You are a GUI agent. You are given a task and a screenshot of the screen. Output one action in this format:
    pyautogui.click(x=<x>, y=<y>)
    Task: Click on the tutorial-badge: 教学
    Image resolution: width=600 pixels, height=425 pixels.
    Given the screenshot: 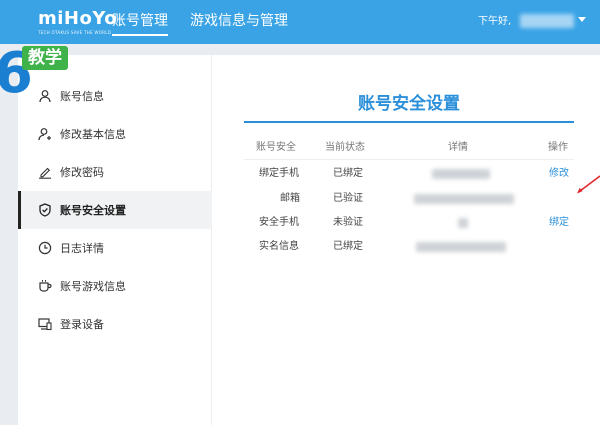 What is the action you would take?
    pyautogui.click(x=45, y=58)
    